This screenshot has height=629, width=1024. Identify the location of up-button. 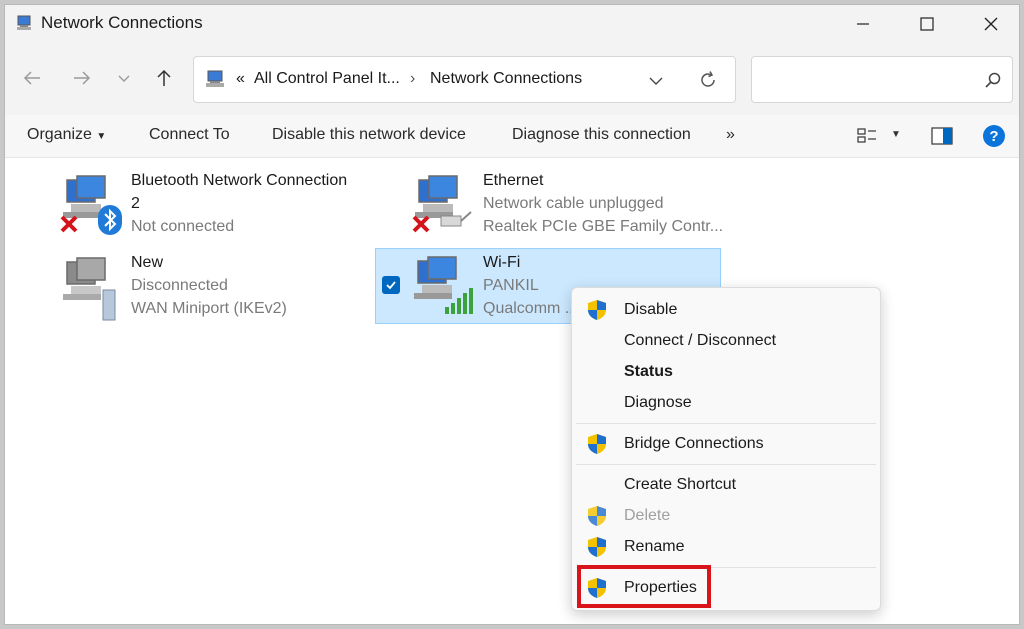
(164, 78).